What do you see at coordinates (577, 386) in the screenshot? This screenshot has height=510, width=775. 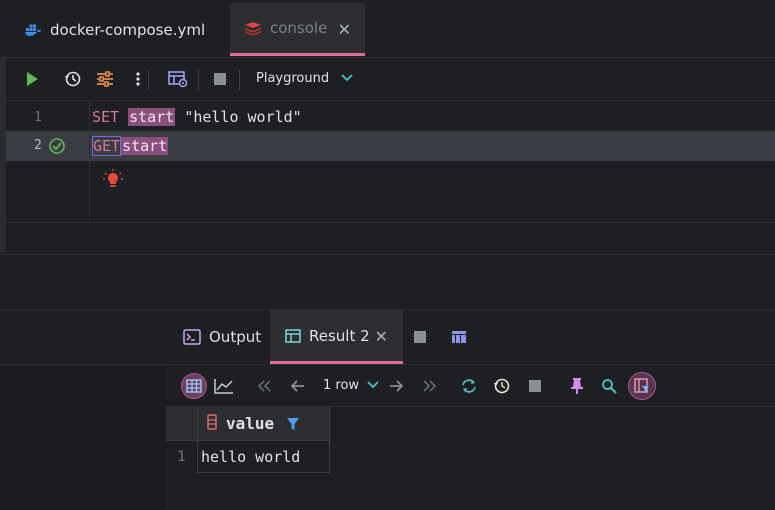 I see `pin-icon` at bounding box center [577, 386].